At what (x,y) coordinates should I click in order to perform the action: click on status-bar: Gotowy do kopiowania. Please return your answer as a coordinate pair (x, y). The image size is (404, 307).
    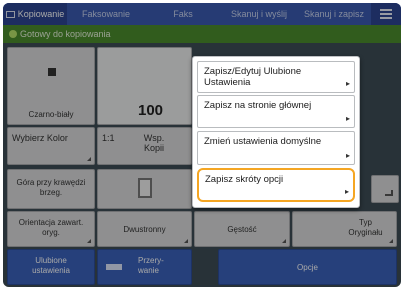
    Looking at the image, I should click on (202, 34).